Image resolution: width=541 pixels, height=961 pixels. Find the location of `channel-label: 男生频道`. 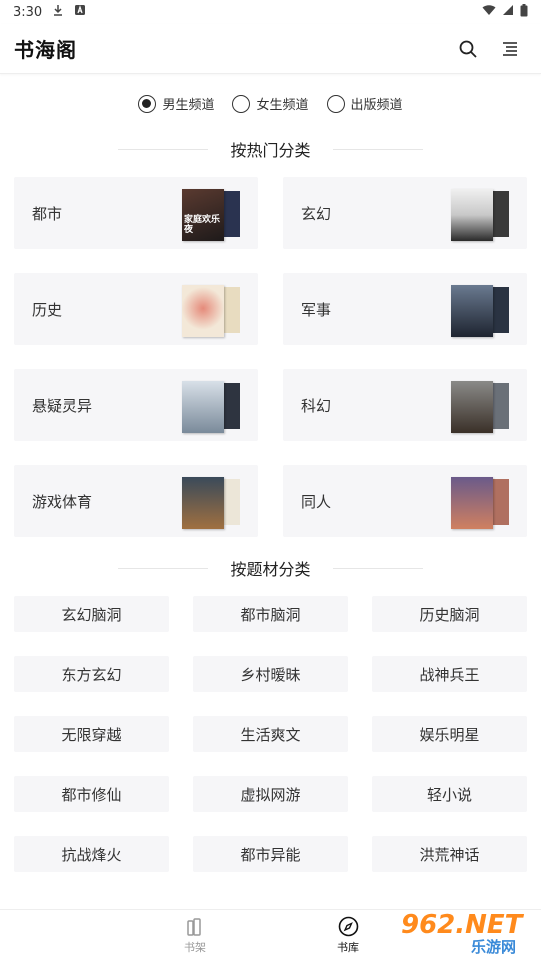

channel-label: 男生频道 is located at coordinates (188, 105).